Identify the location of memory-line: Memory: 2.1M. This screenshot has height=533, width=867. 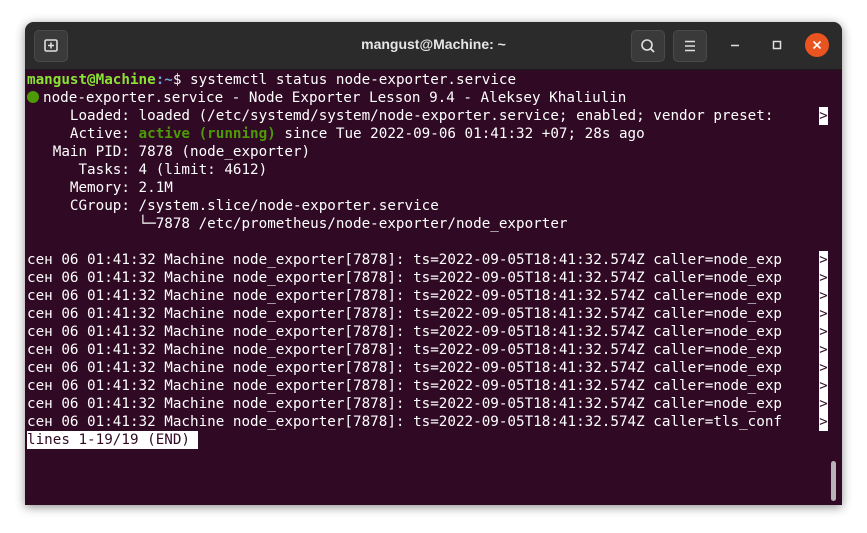
(100, 188).